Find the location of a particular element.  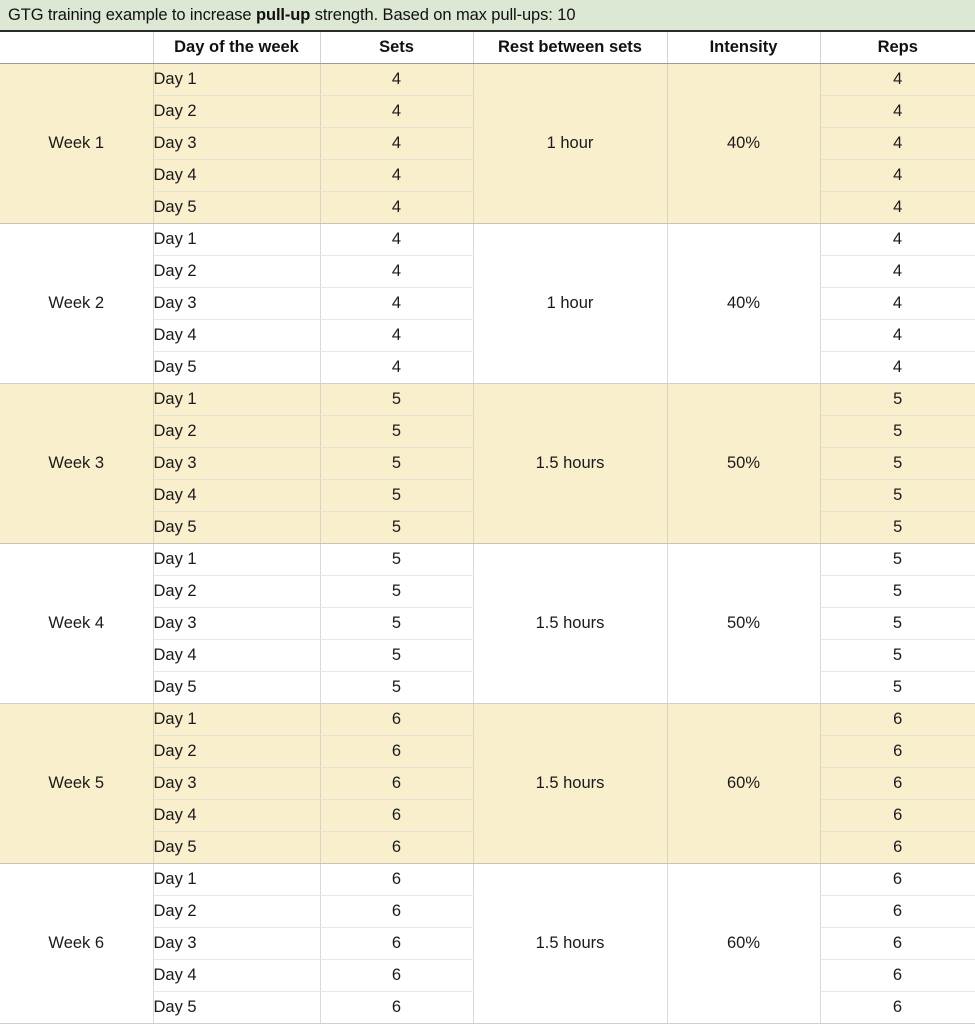

intensity-cell: 50% is located at coordinates (744, 623).